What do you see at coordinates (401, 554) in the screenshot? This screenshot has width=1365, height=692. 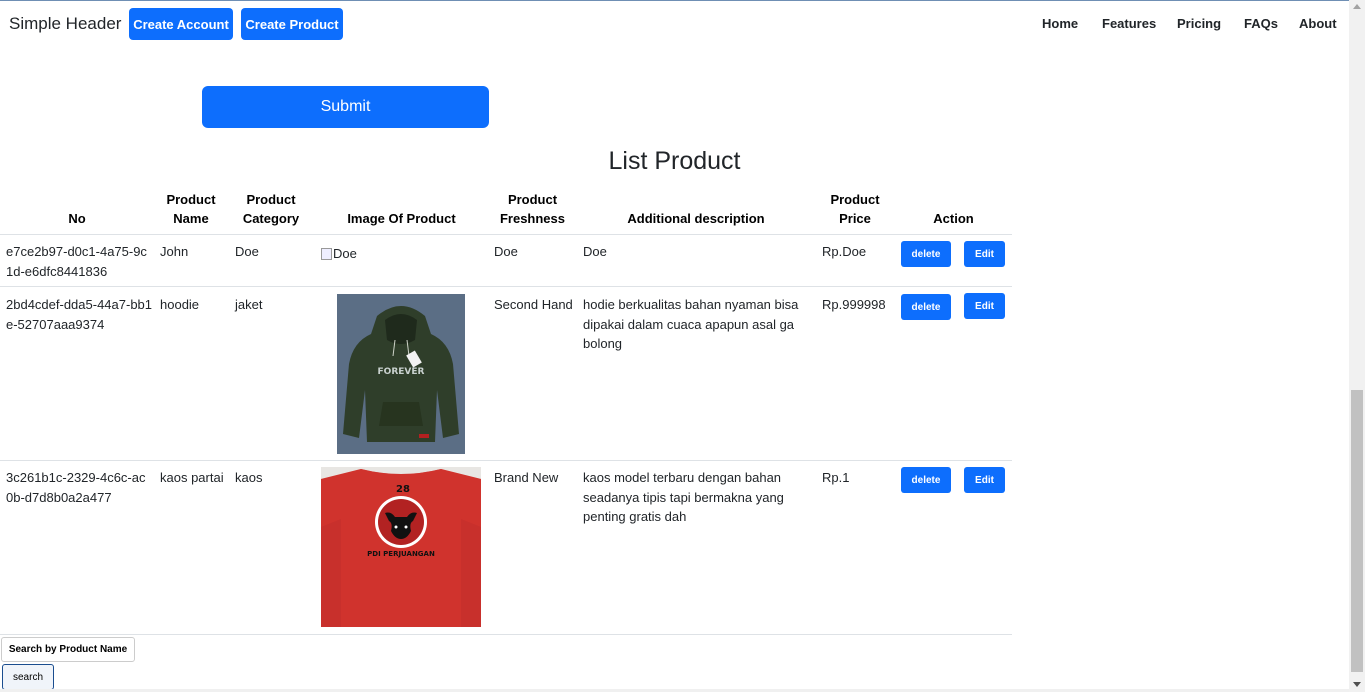 I see `svg-text: PDI PERJUANGAN` at bounding box center [401, 554].